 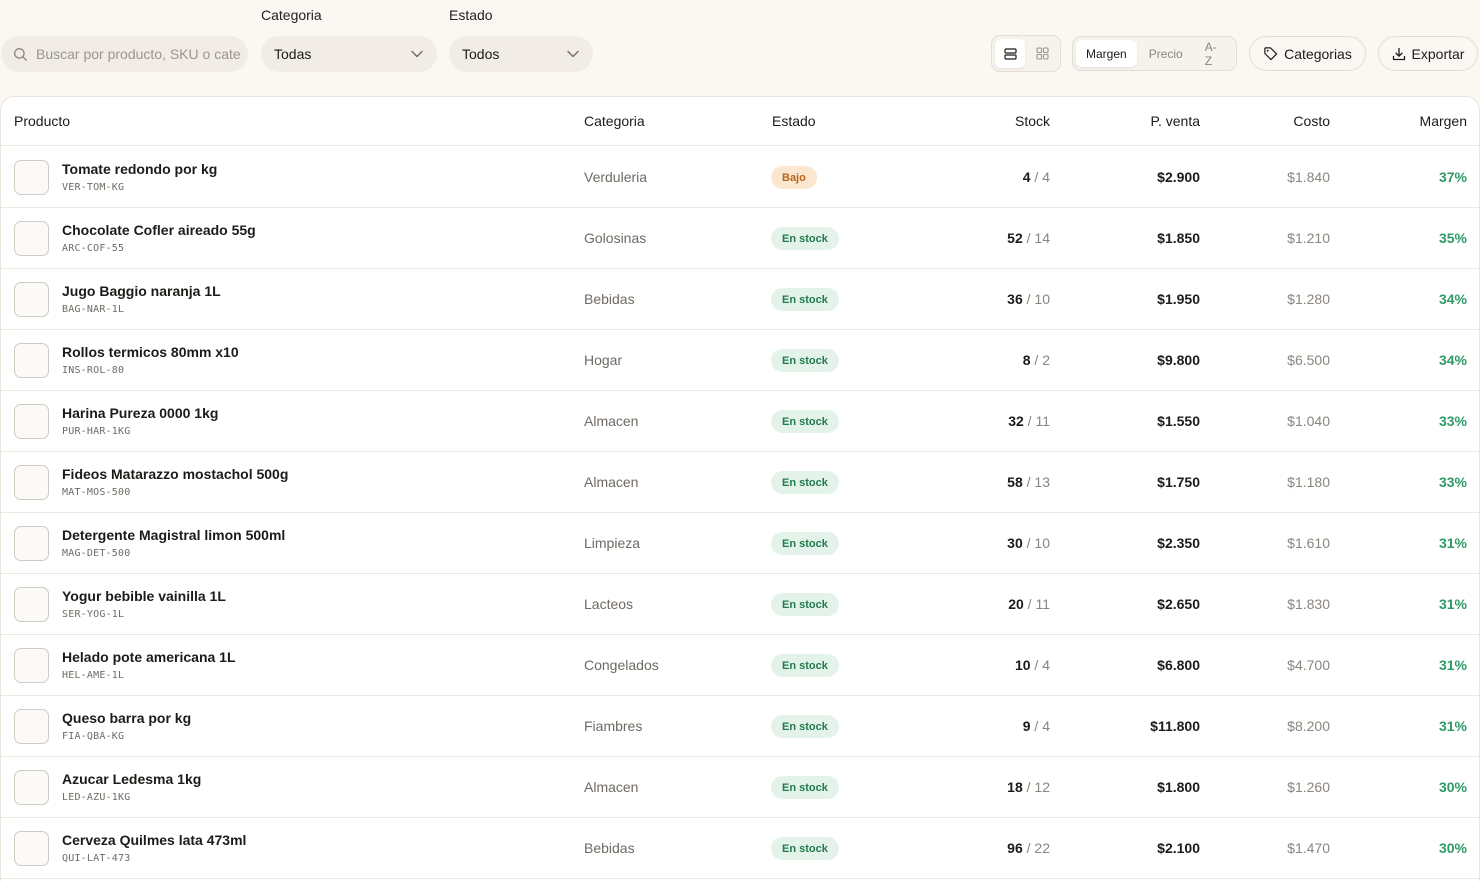 What do you see at coordinates (614, 121) in the screenshot?
I see `column-header-category: Categoria` at bounding box center [614, 121].